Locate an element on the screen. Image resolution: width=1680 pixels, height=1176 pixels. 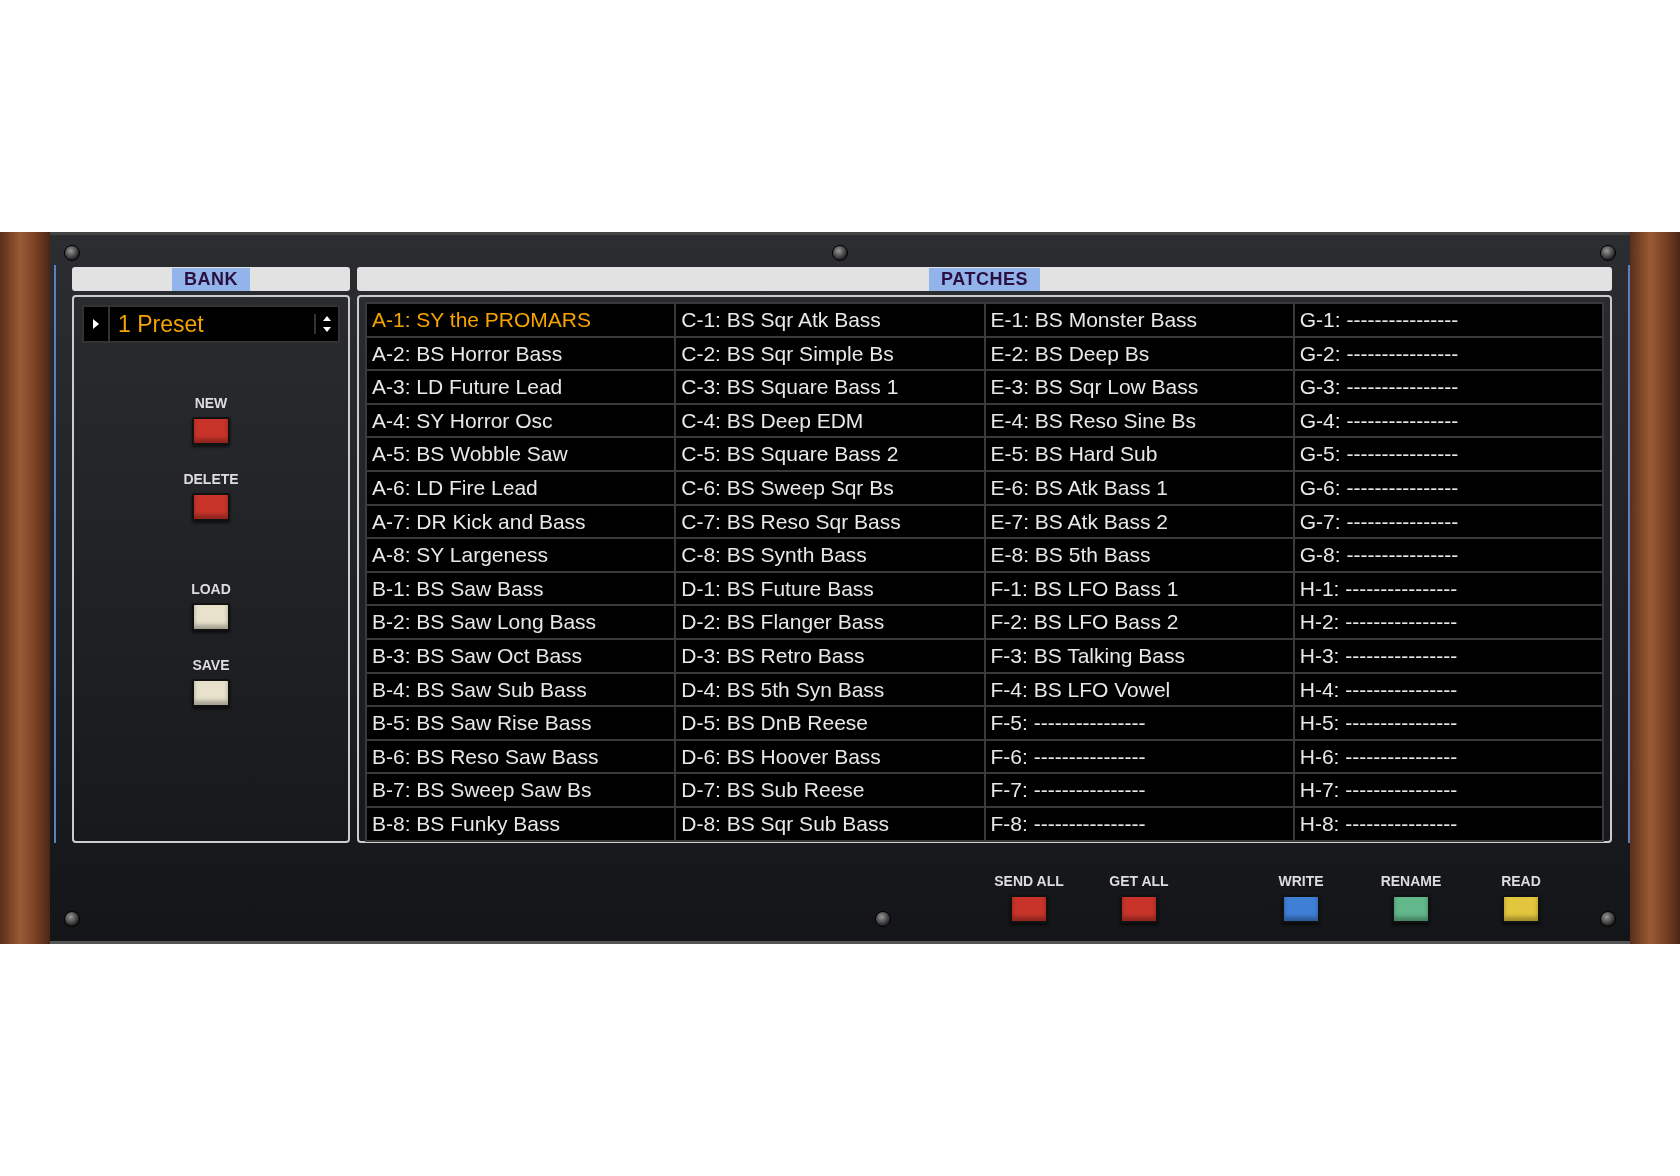
patch-item: F-6: ---------------- is located at coordinates (1139, 756).